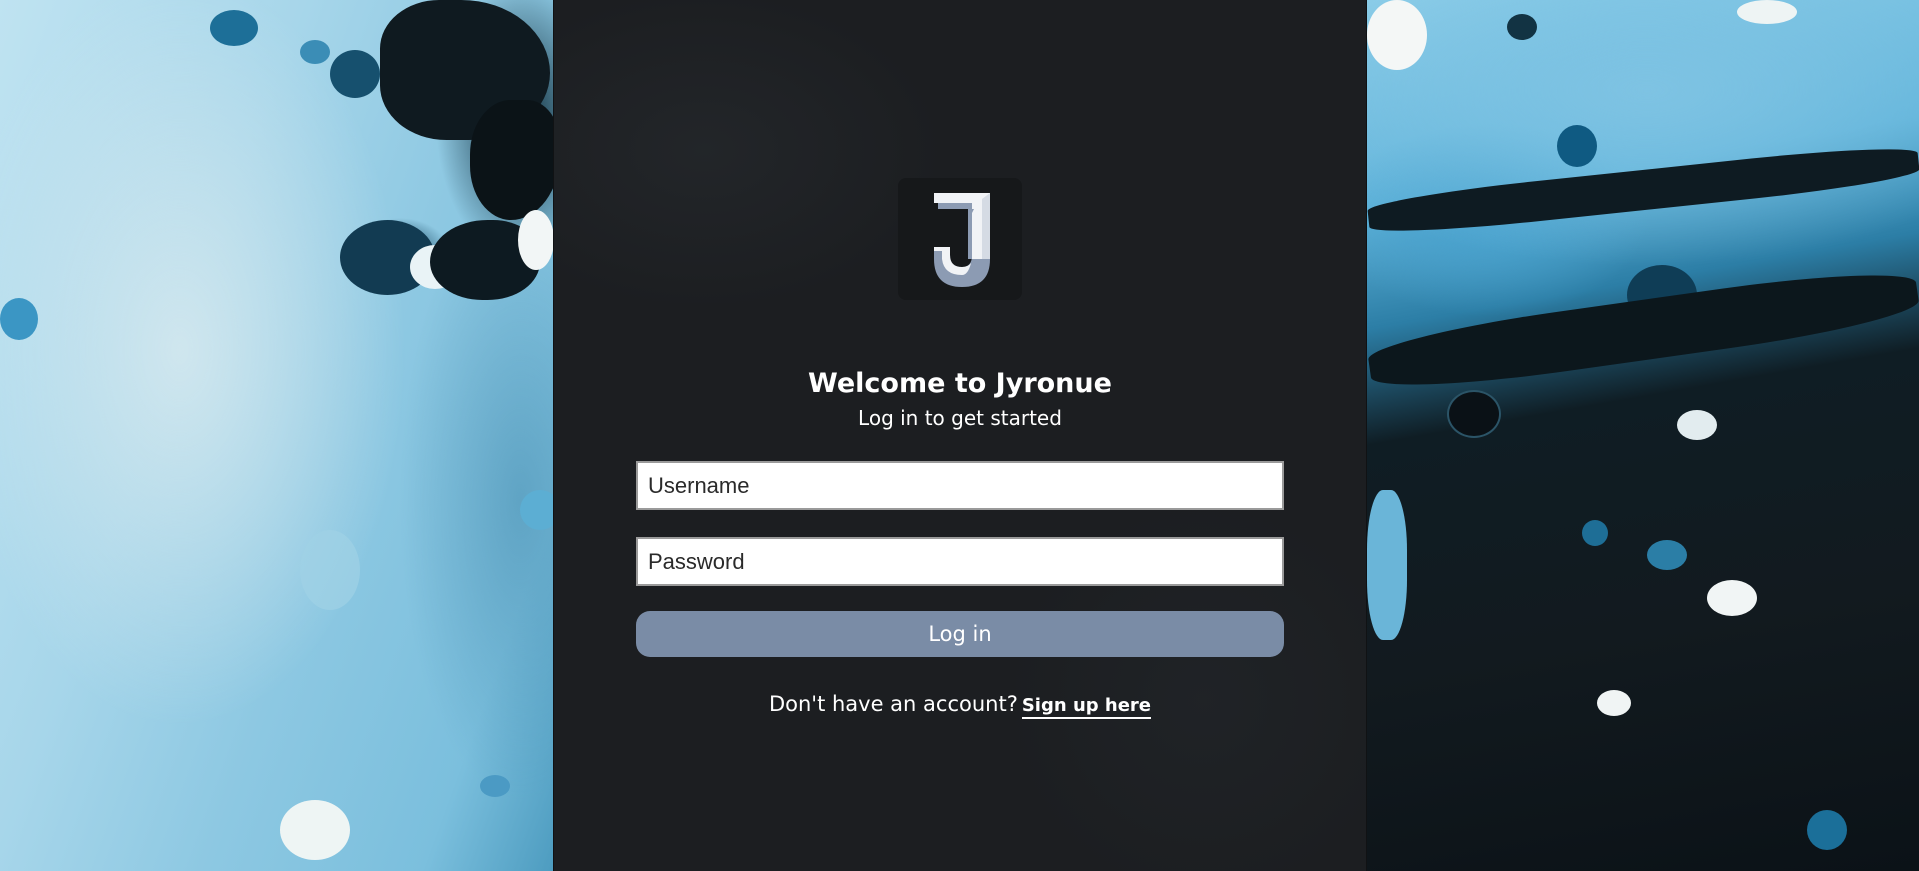 The height and width of the screenshot is (871, 1919). What do you see at coordinates (1086, 707) in the screenshot?
I see `signup-link: Sign up here` at bounding box center [1086, 707].